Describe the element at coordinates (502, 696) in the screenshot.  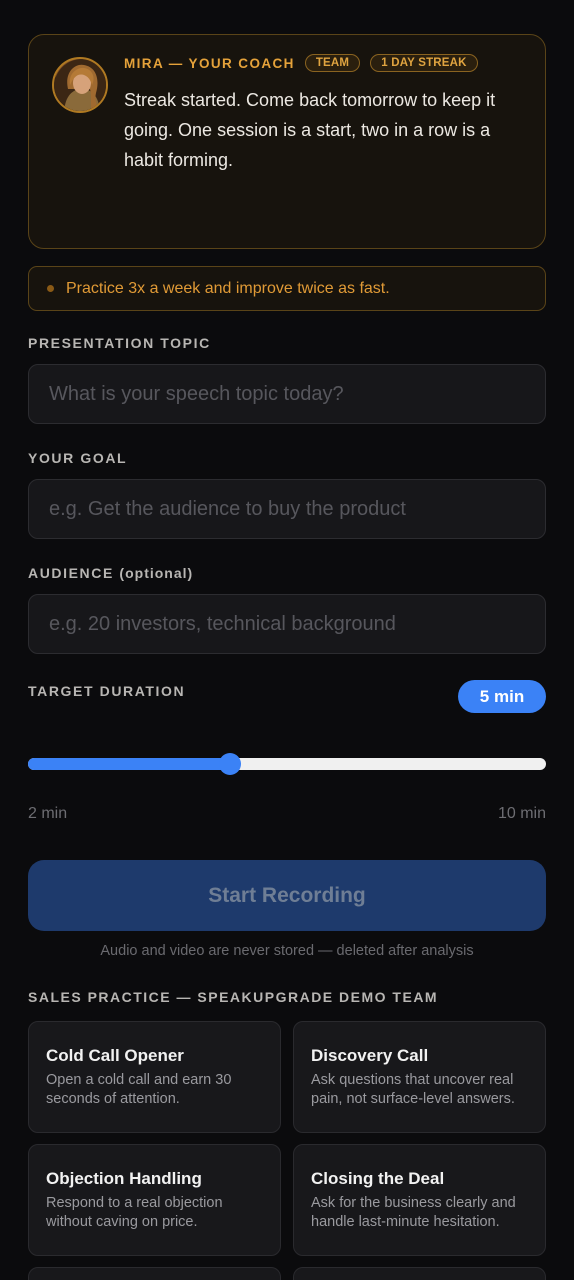
I see `duration-value-badge: 5 min` at that location.